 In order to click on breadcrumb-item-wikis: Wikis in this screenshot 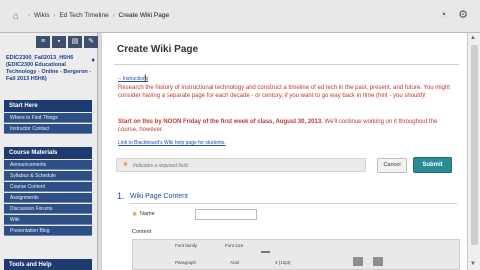, I will do `click(42, 15)`.